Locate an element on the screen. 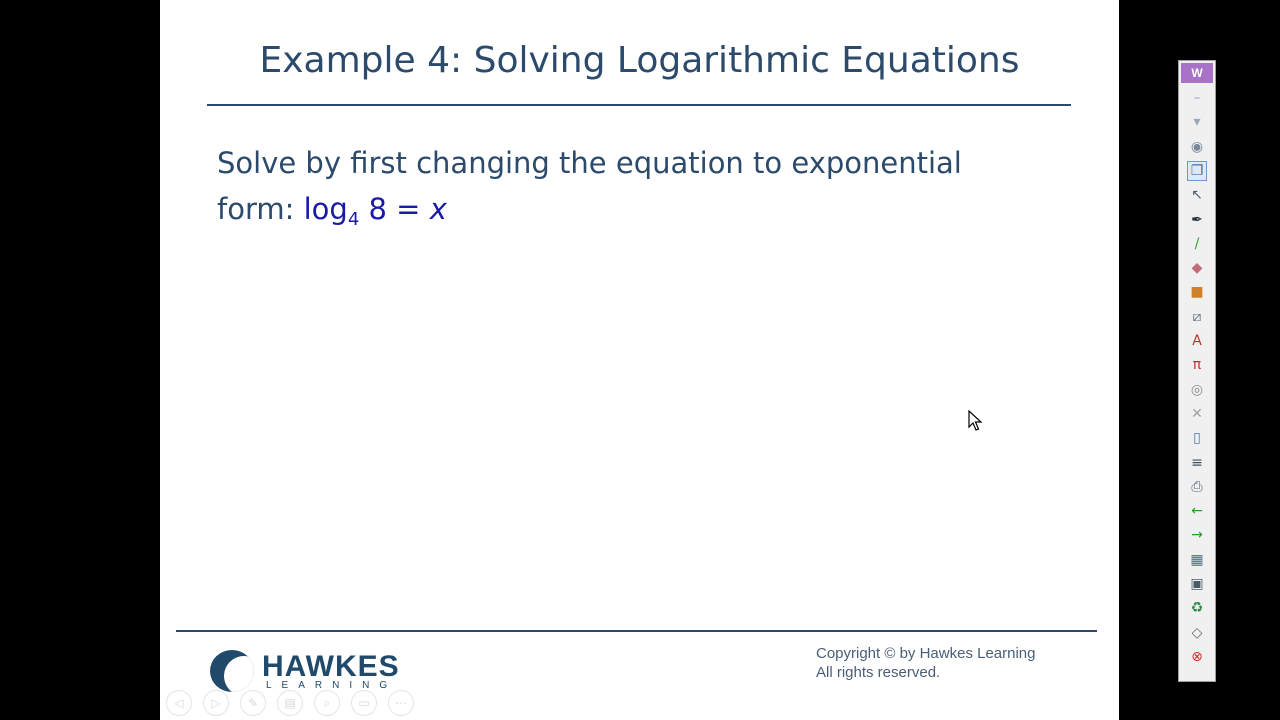 The height and width of the screenshot is (720, 1280). minimize-icon: – is located at coordinates (1197, 98).